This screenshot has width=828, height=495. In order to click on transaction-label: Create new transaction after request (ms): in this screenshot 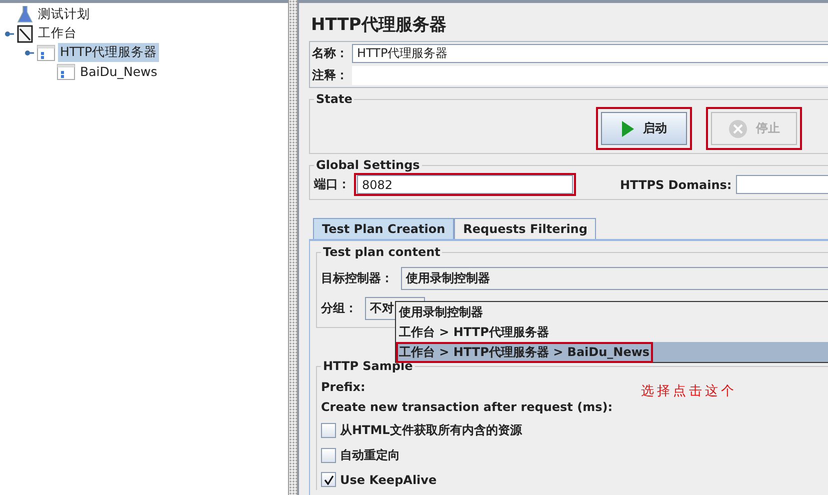, I will do `click(467, 407)`.